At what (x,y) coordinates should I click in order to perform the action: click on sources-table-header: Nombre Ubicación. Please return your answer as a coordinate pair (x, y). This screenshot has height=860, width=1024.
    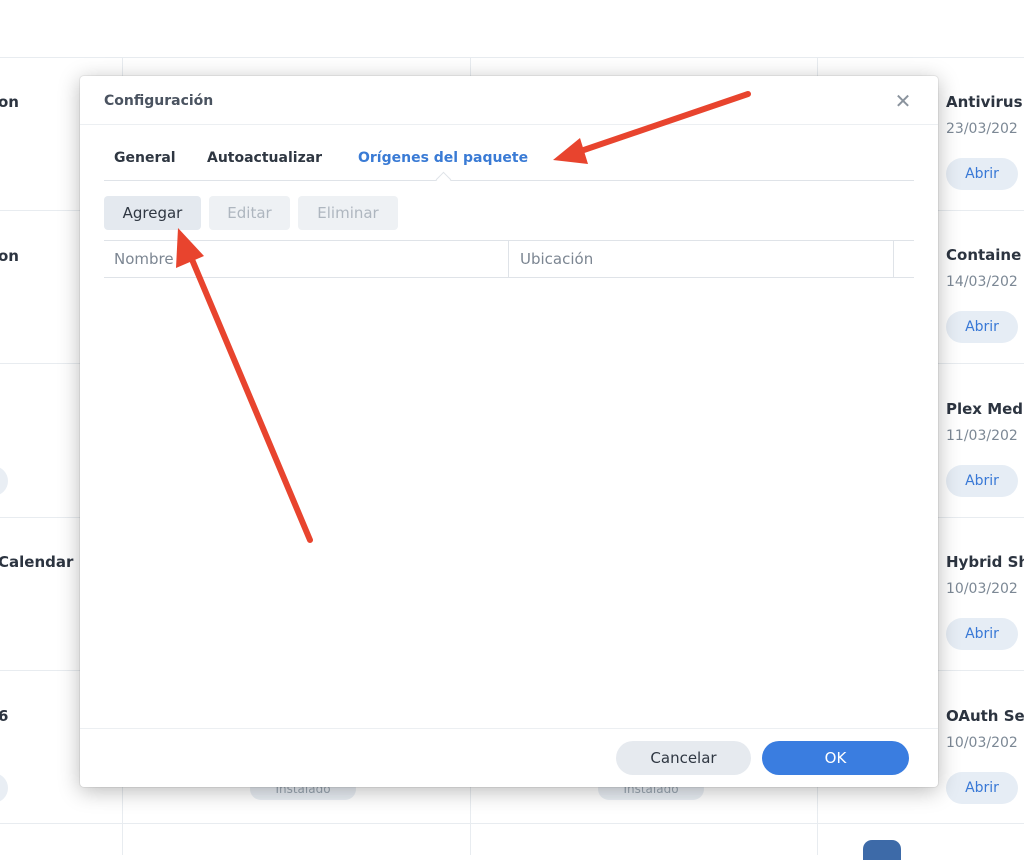
    Looking at the image, I should click on (509, 259).